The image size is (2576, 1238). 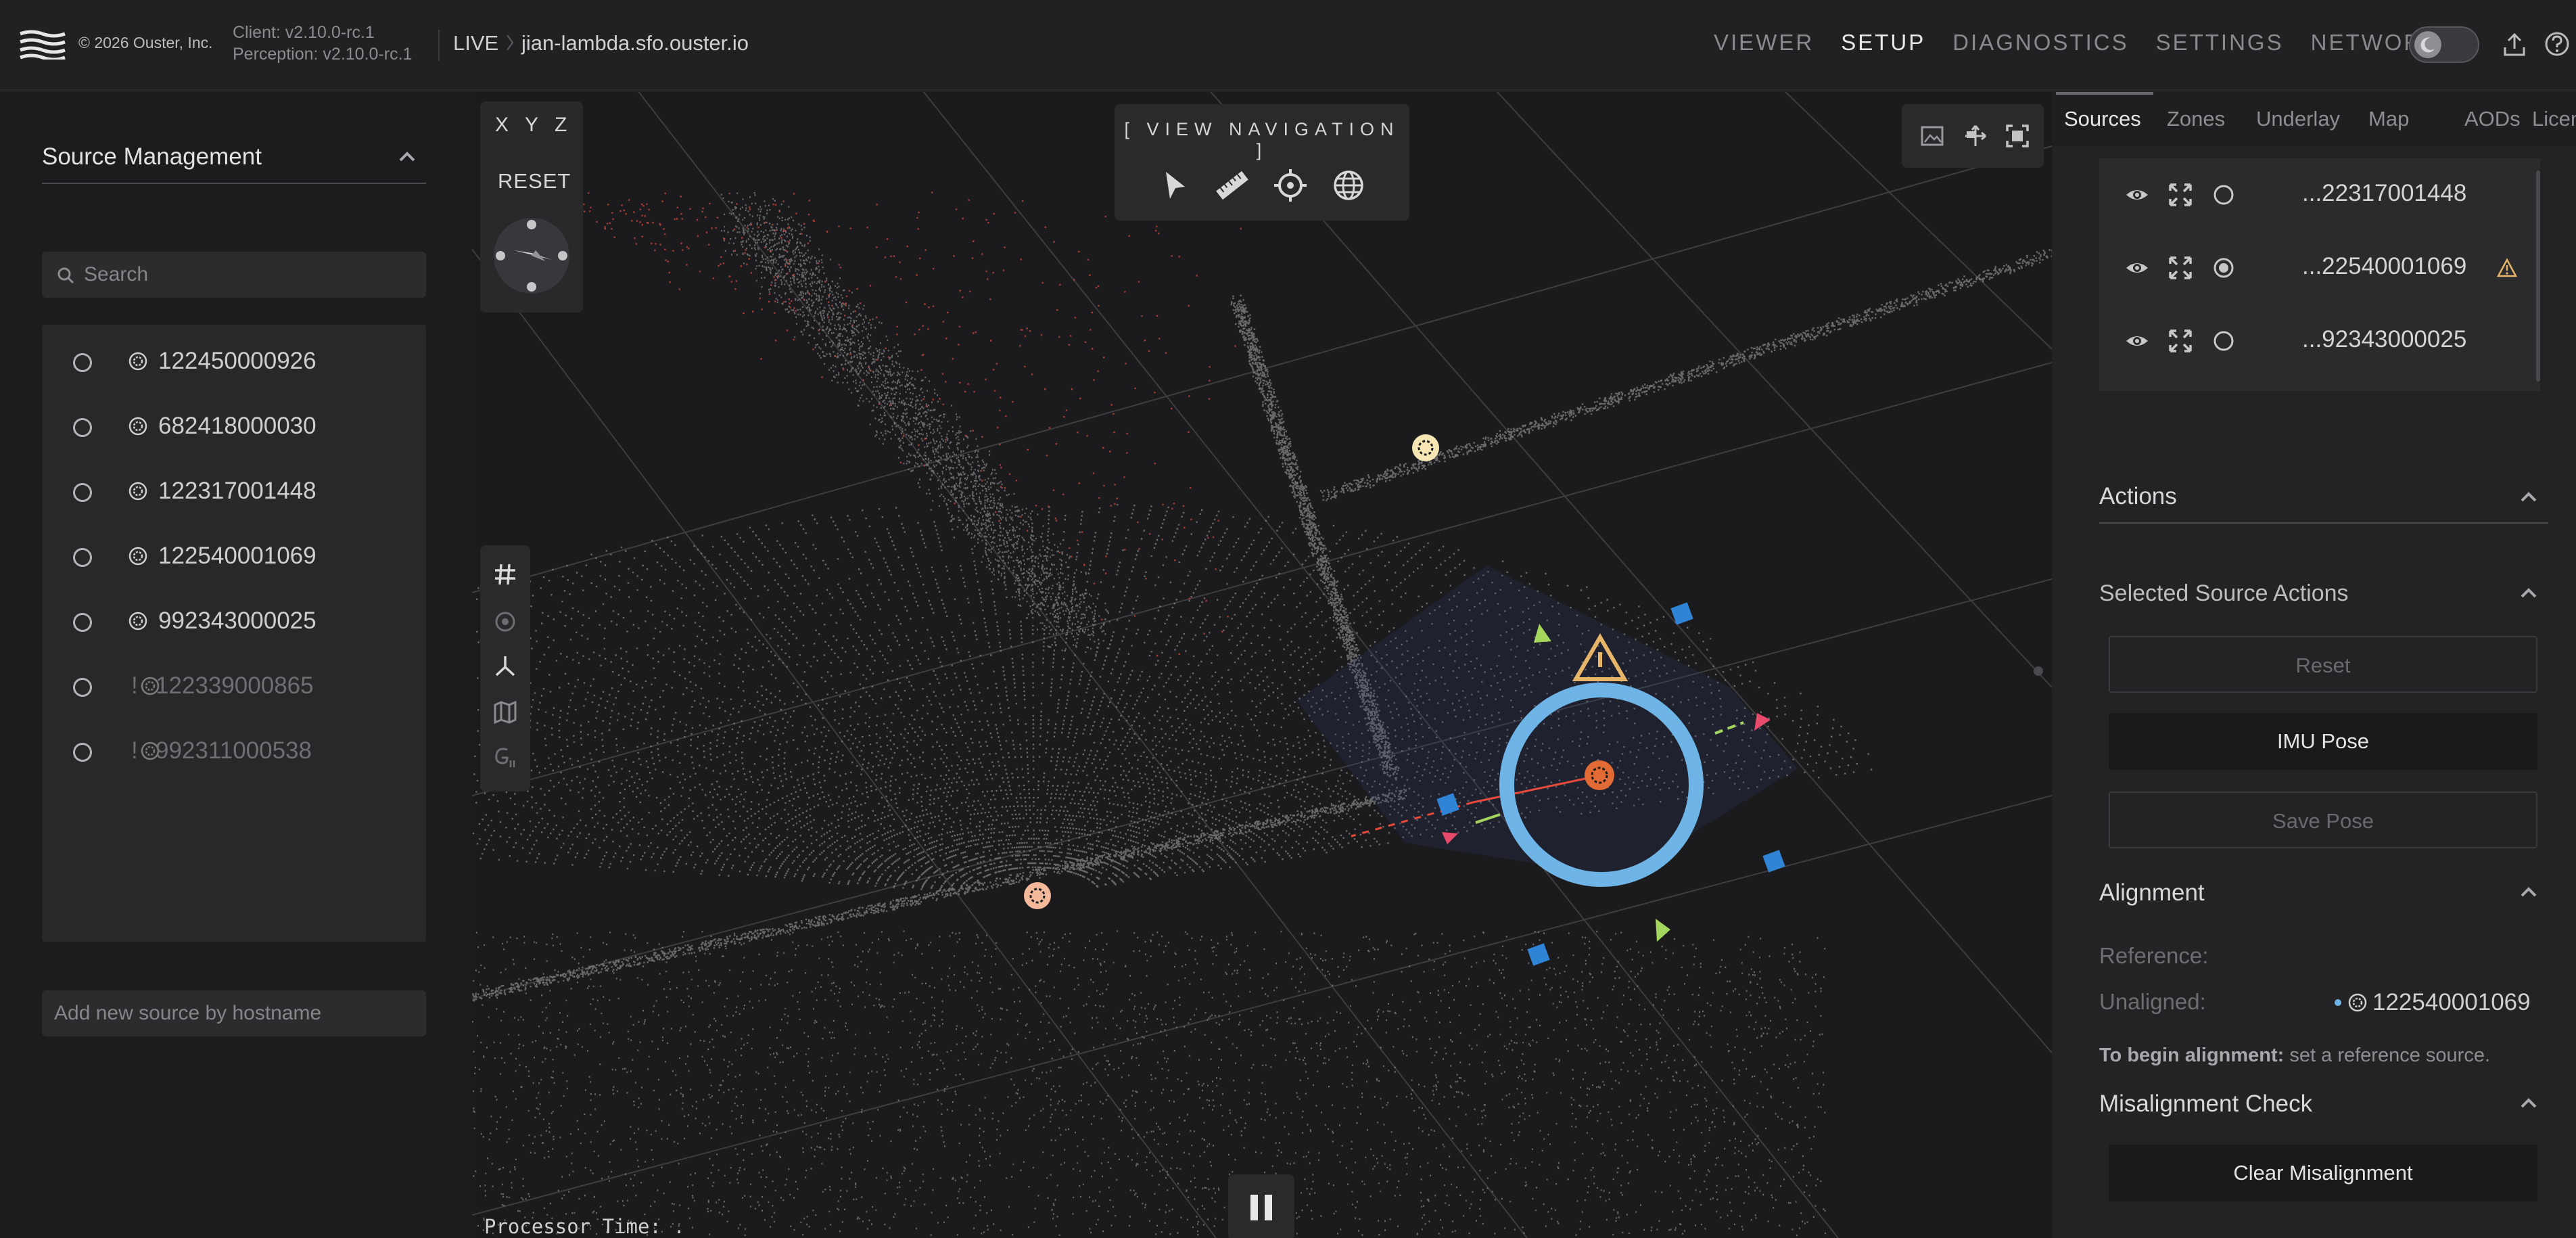 I want to click on globe-icon, so click(x=1348, y=185).